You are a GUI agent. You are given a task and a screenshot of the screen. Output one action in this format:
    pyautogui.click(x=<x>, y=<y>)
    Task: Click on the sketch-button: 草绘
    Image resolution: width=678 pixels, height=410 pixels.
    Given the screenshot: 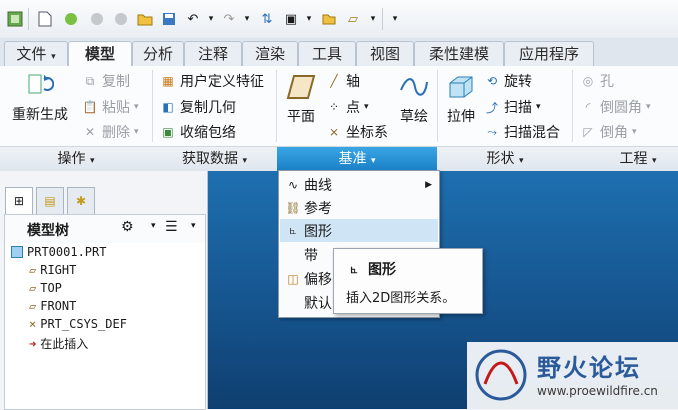 What is the action you would take?
    pyautogui.click(x=414, y=99)
    